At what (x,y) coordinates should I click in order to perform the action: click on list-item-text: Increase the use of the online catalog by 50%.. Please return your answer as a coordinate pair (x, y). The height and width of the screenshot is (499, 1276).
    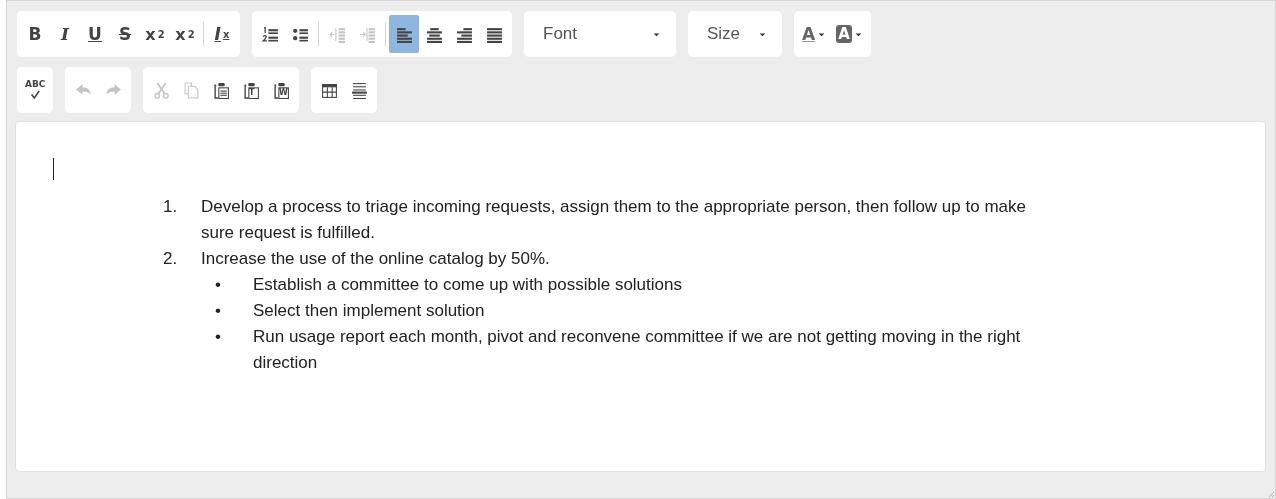
    Looking at the image, I should click on (375, 259).